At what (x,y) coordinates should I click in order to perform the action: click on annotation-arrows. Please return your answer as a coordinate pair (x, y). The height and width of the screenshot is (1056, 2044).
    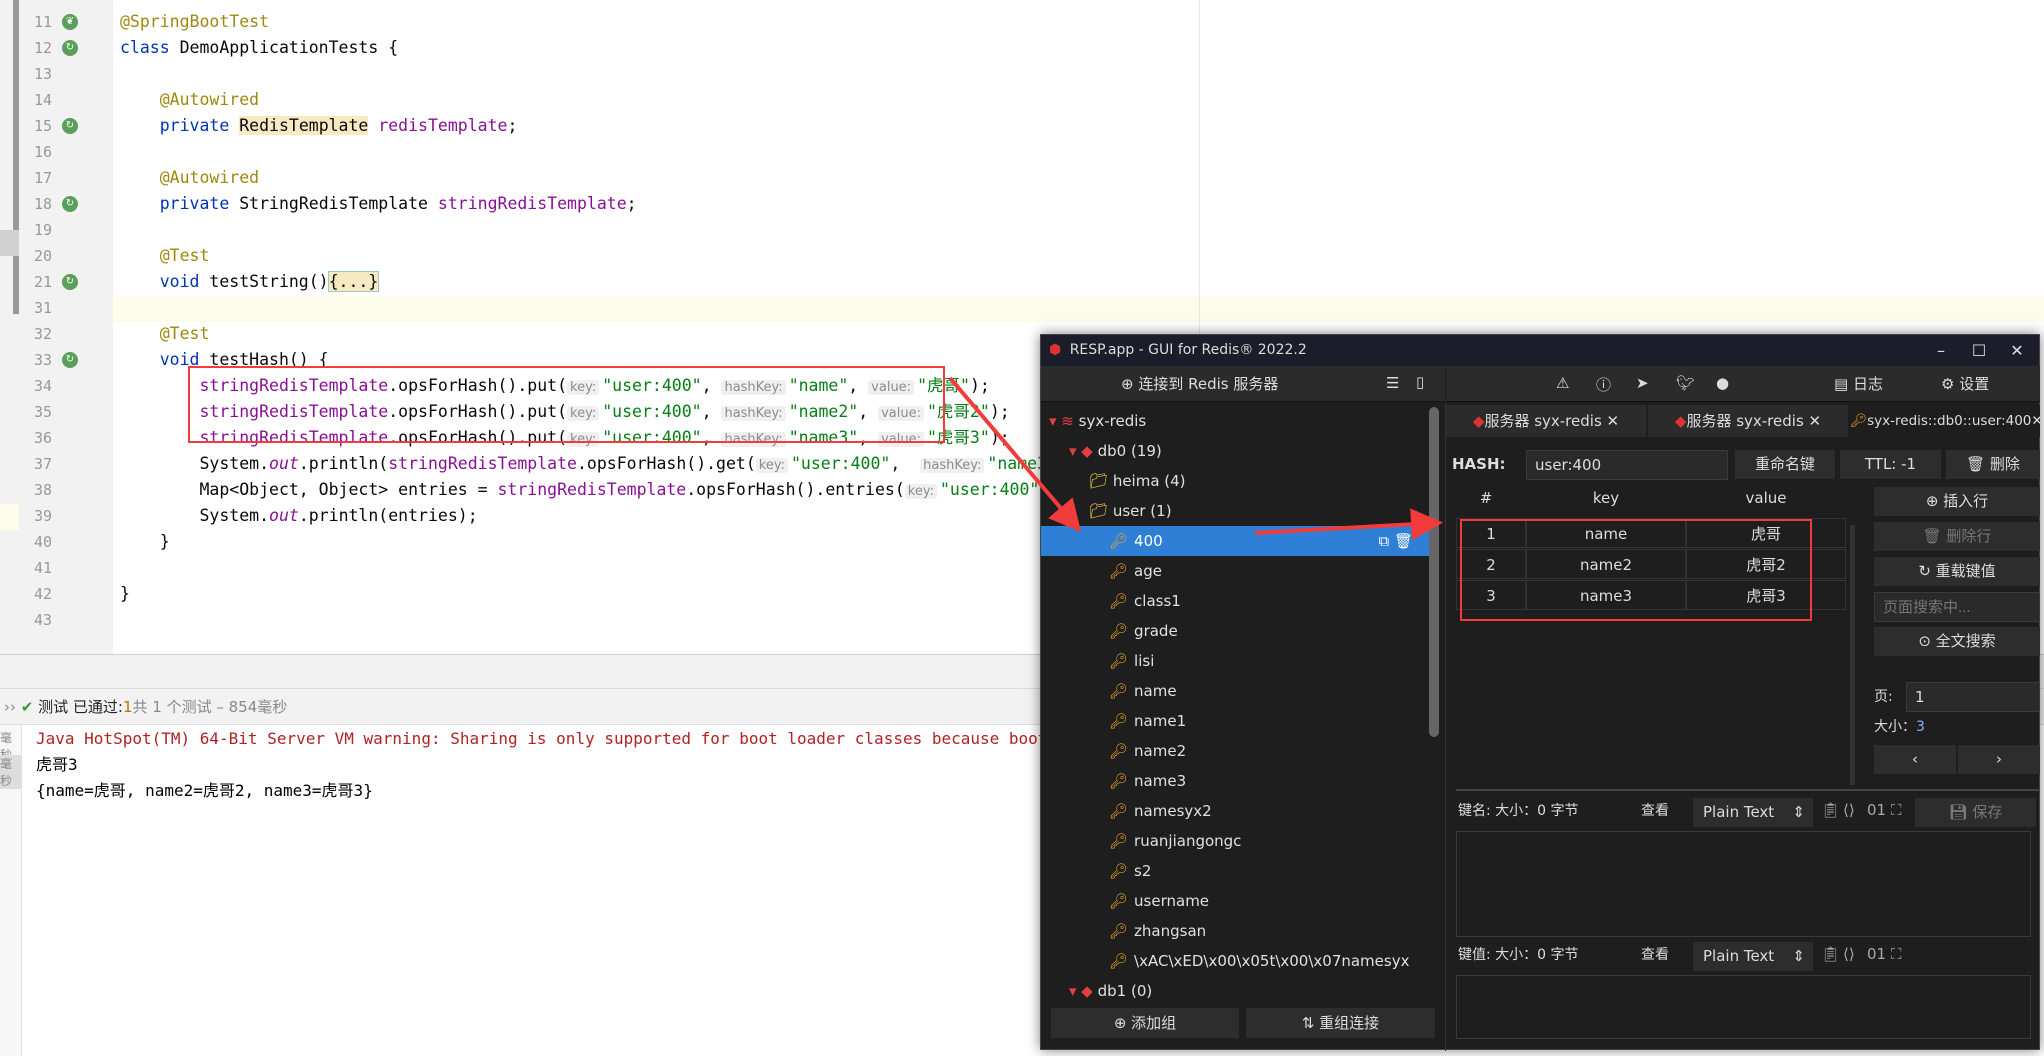
    Looking at the image, I should click on (1195, 458).